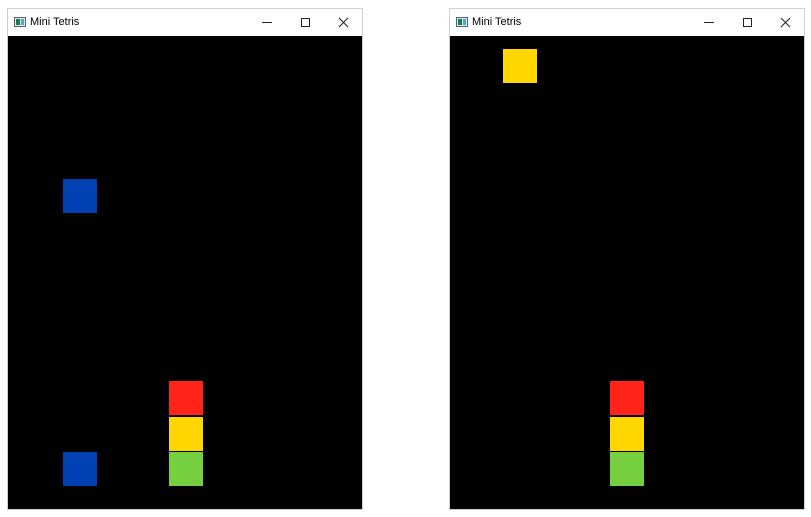  I want to click on falling-block-yellow, so click(520, 66).